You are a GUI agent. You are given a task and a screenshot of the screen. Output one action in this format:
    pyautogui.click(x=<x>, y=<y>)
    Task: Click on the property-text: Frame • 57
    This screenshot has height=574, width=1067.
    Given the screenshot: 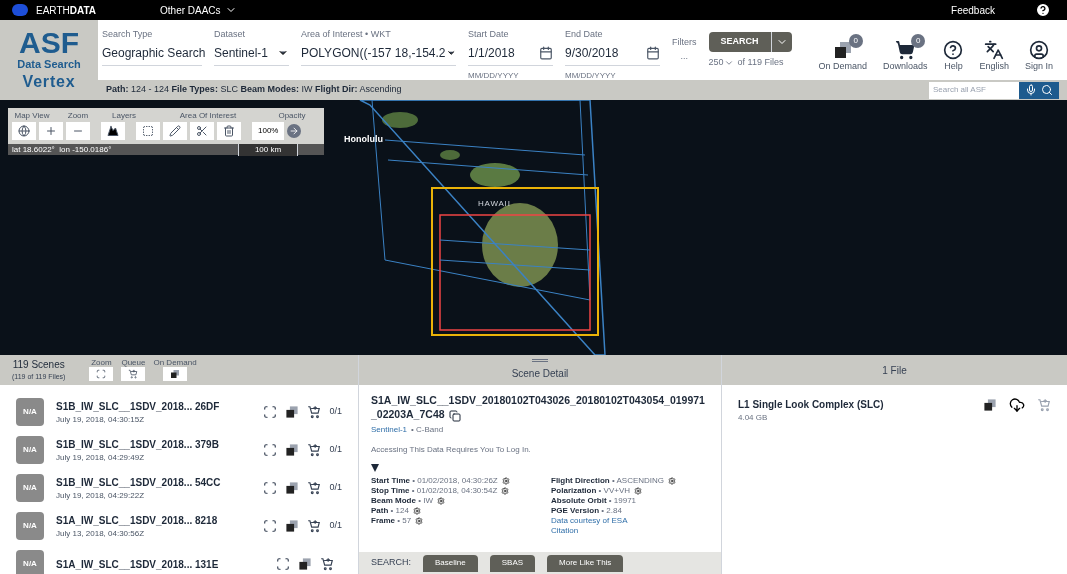 What is the action you would take?
    pyautogui.click(x=391, y=520)
    